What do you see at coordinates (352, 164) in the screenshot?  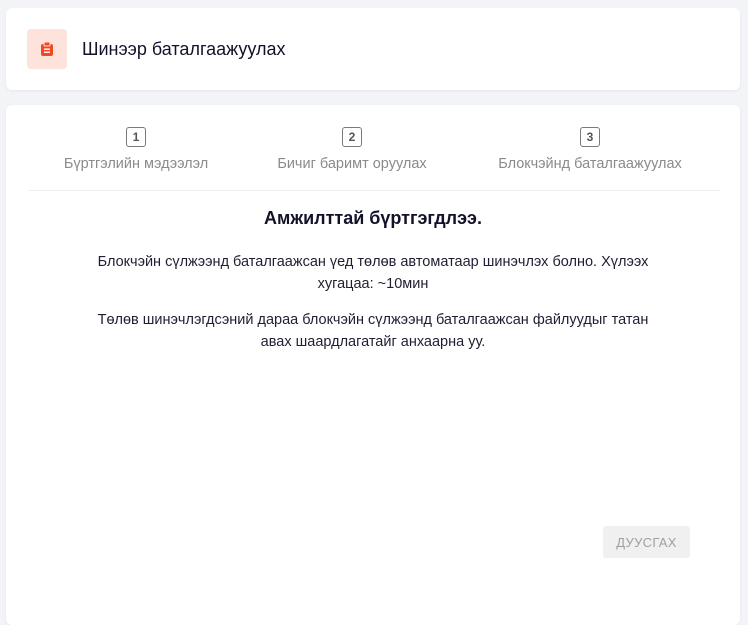 I see `step-label: Бичиг баримт оруулах` at bounding box center [352, 164].